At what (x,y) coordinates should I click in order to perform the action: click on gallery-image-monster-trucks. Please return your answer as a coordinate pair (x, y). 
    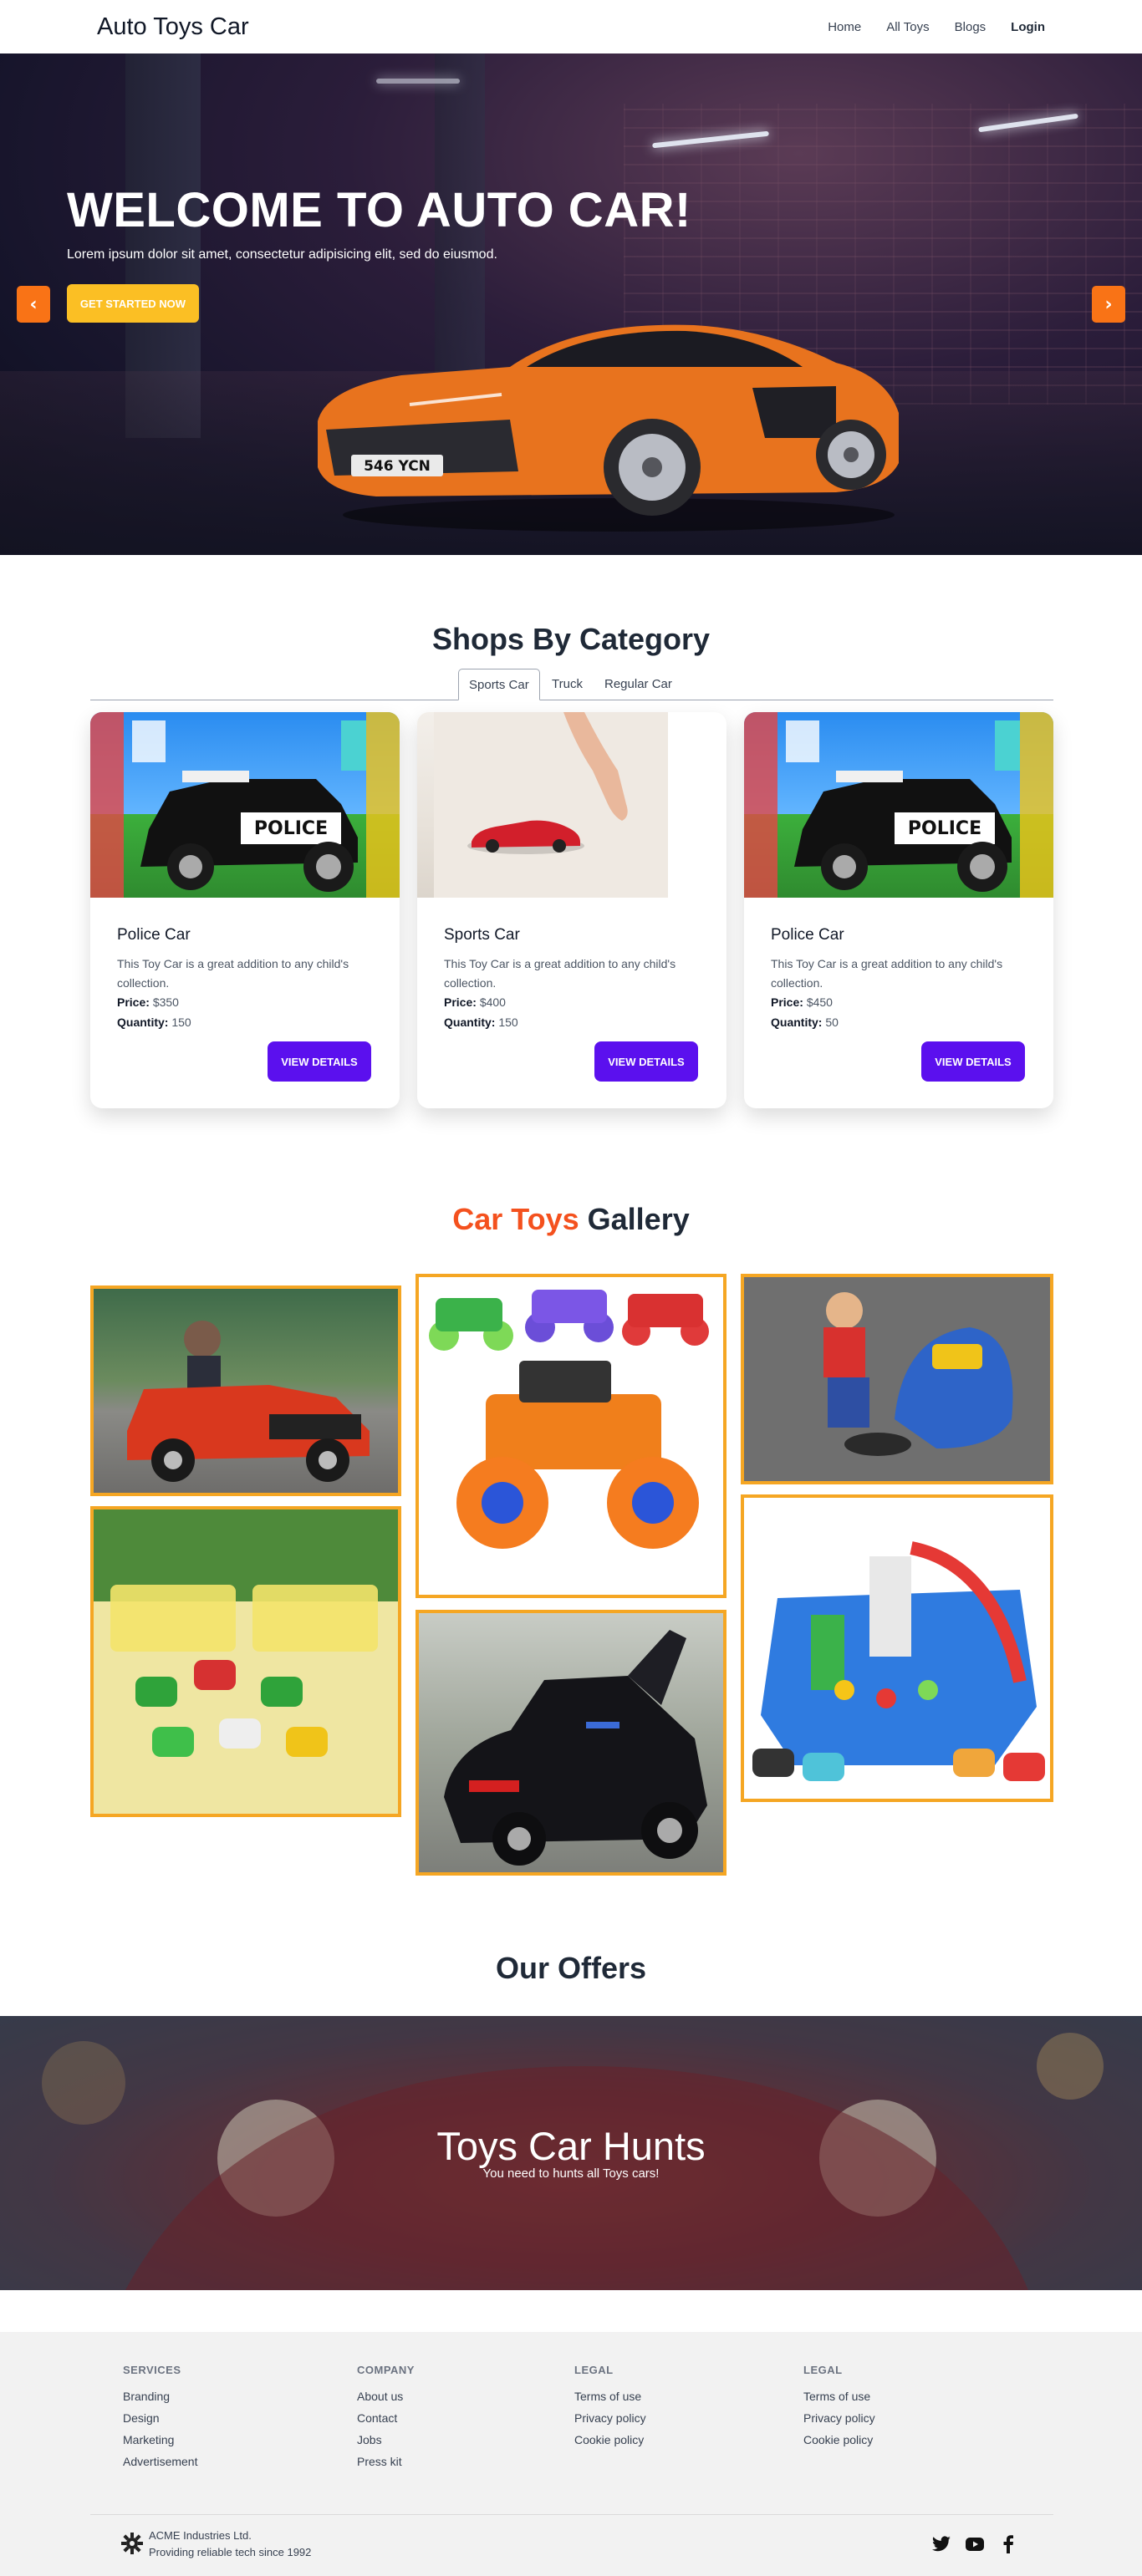
    Looking at the image, I should click on (571, 1436).